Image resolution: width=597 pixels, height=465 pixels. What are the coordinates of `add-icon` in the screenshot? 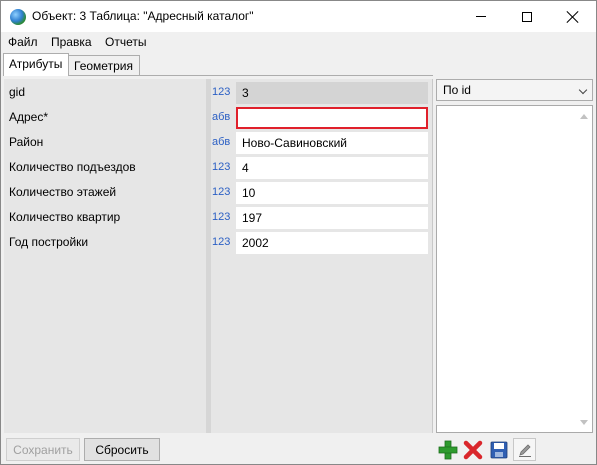 It's located at (447, 449).